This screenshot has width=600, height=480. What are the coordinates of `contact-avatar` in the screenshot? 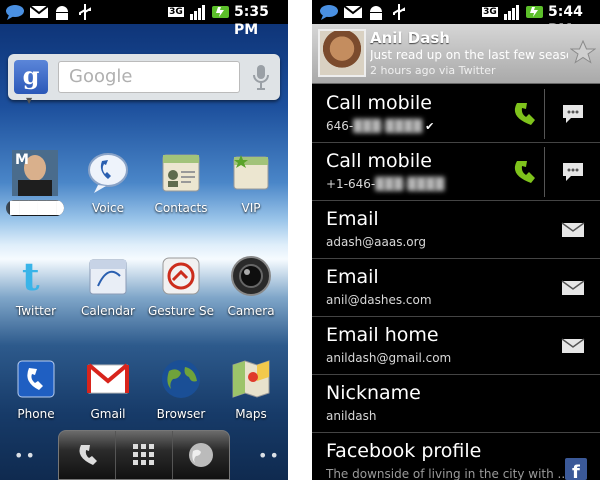 It's located at (342, 53).